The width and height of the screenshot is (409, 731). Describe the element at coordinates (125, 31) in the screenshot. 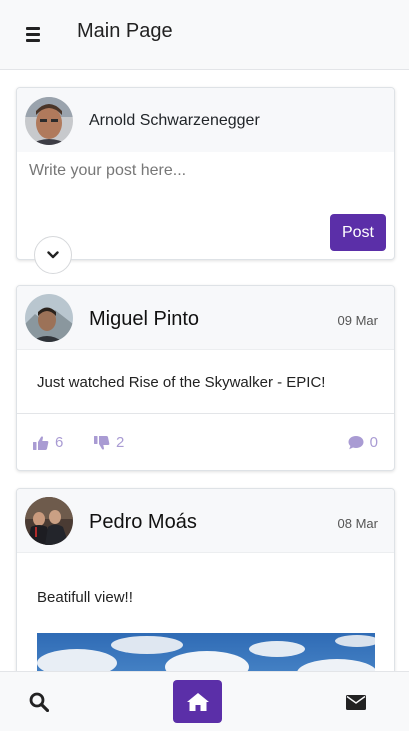

I see `page-title: Main Page` at that location.